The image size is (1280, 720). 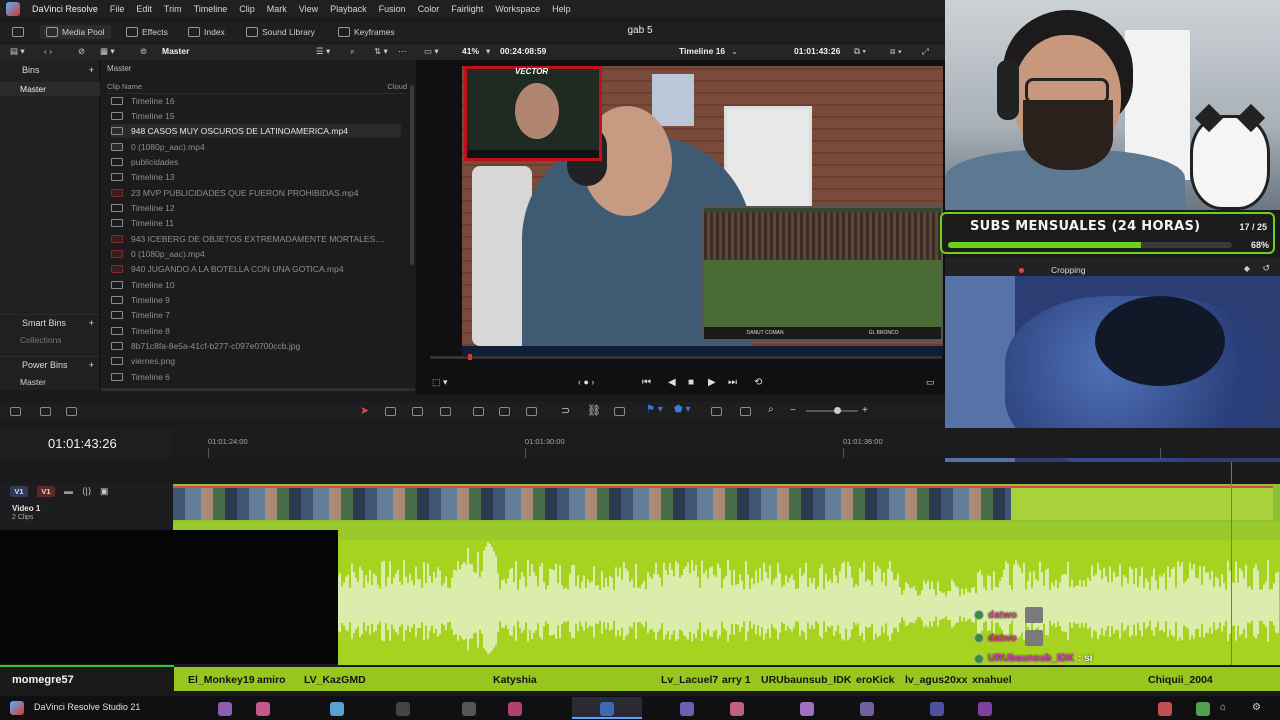 I want to click on timeline-view-icon, so click(x=15, y=411).